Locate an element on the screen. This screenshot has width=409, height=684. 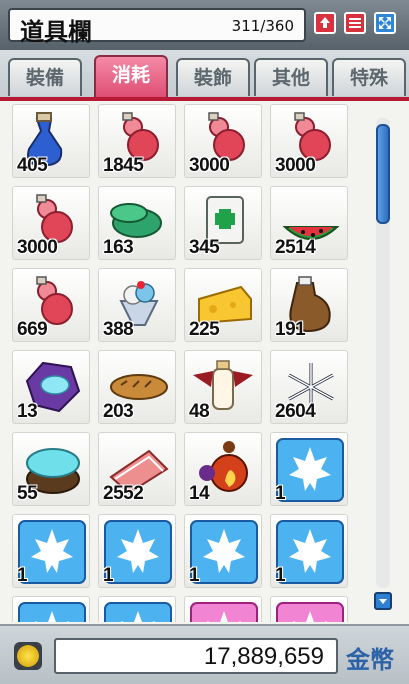
tab-special: 特殊 is located at coordinates (369, 77).